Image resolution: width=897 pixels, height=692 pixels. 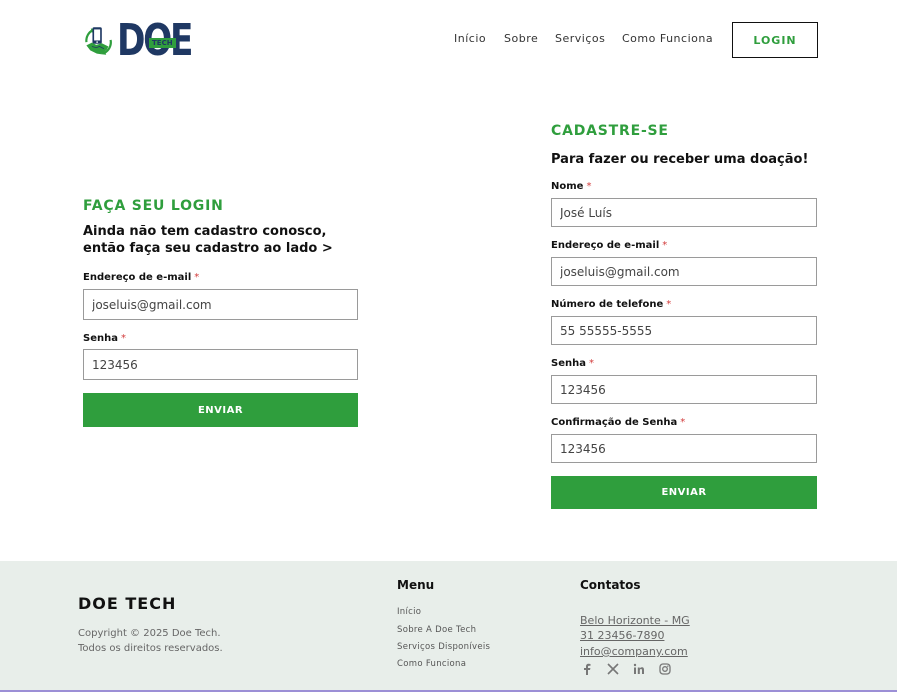 I want to click on register-email-input, so click(x=684, y=271).